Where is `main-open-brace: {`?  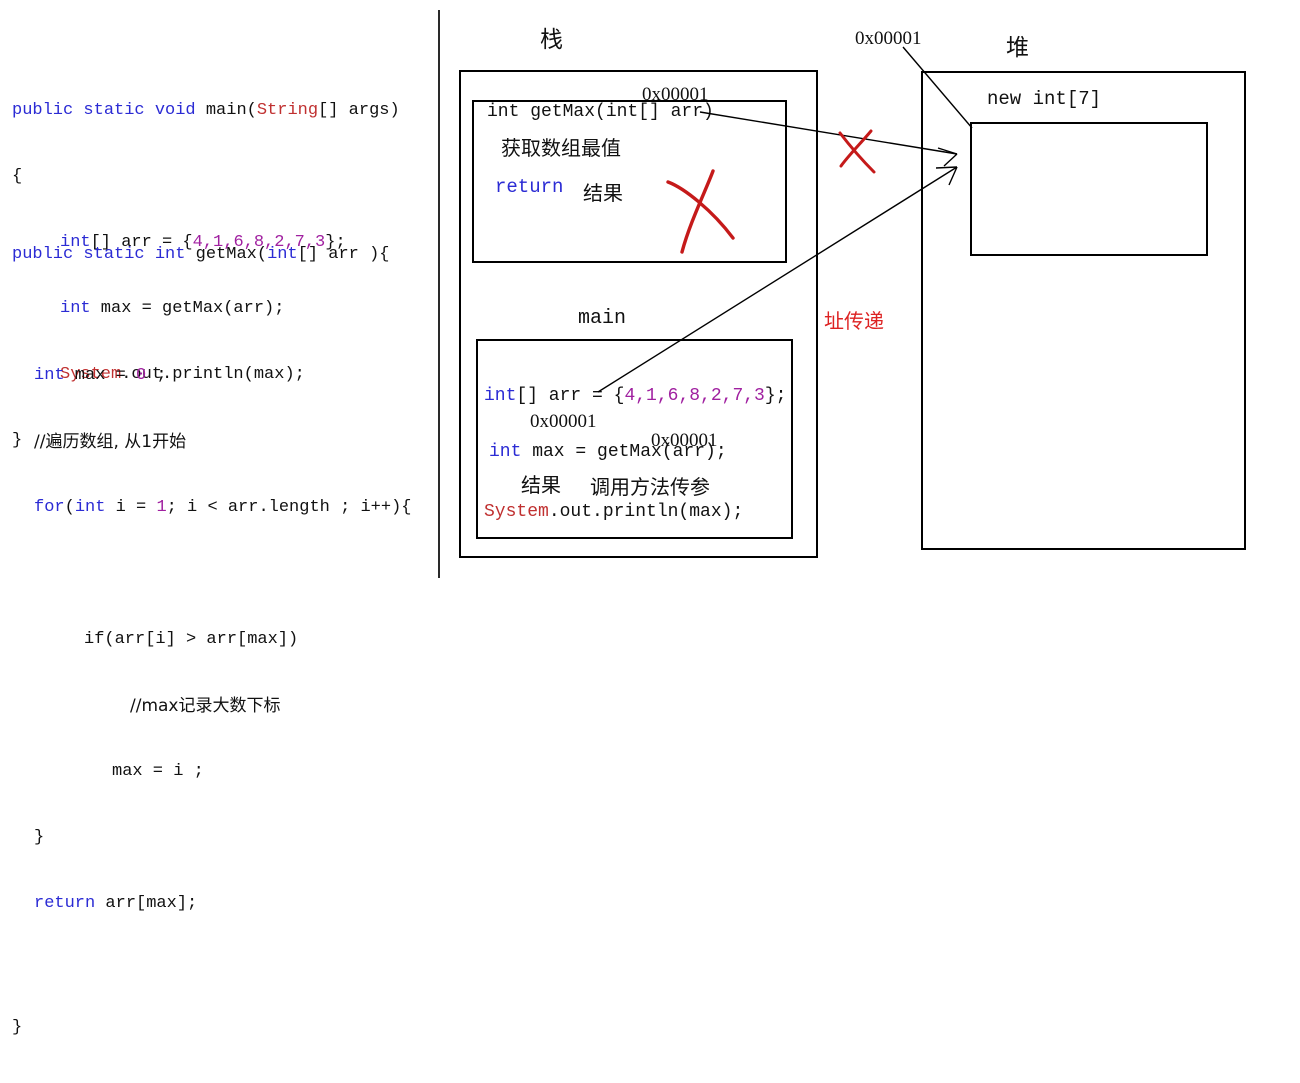 main-open-brace: { is located at coordinates (17, 176).